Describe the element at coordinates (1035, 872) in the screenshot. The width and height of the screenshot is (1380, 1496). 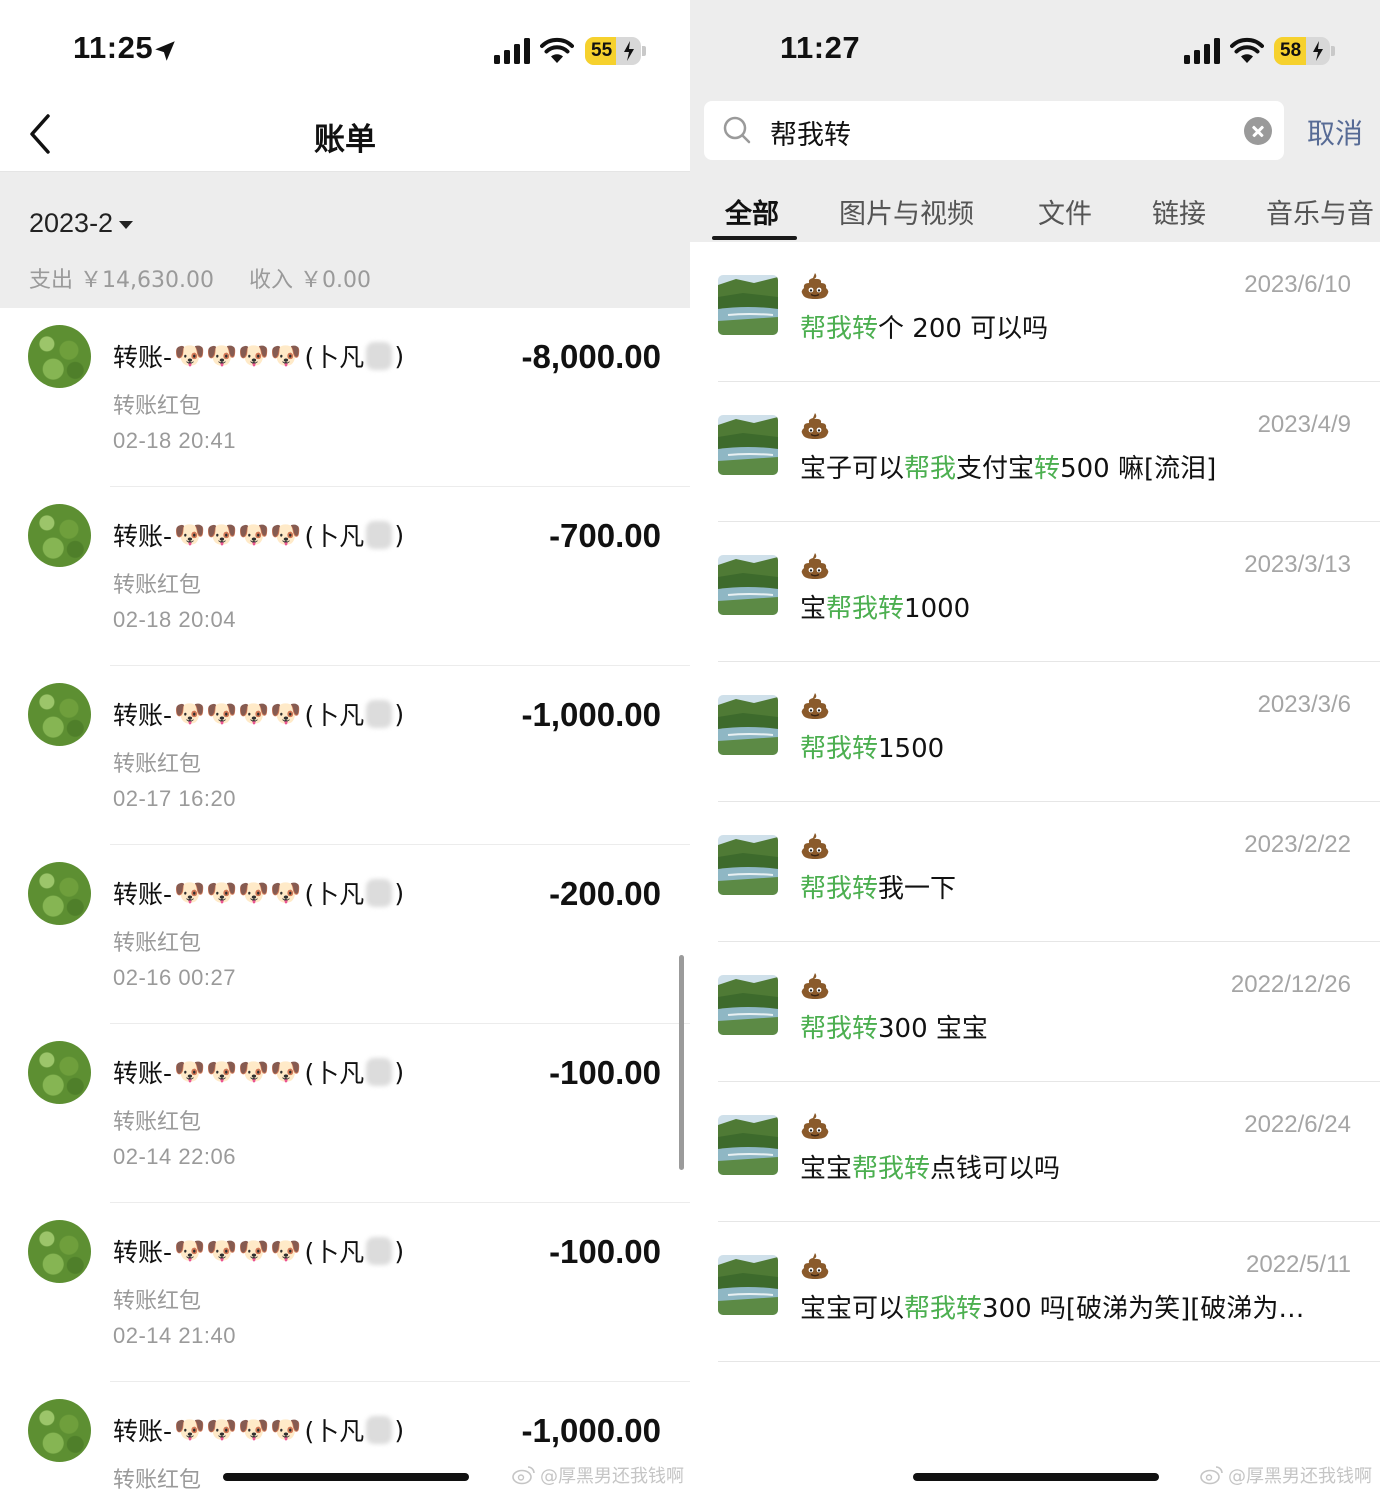
I see `search-result-item: 2023/2/22 帮我转我一下` at that location.